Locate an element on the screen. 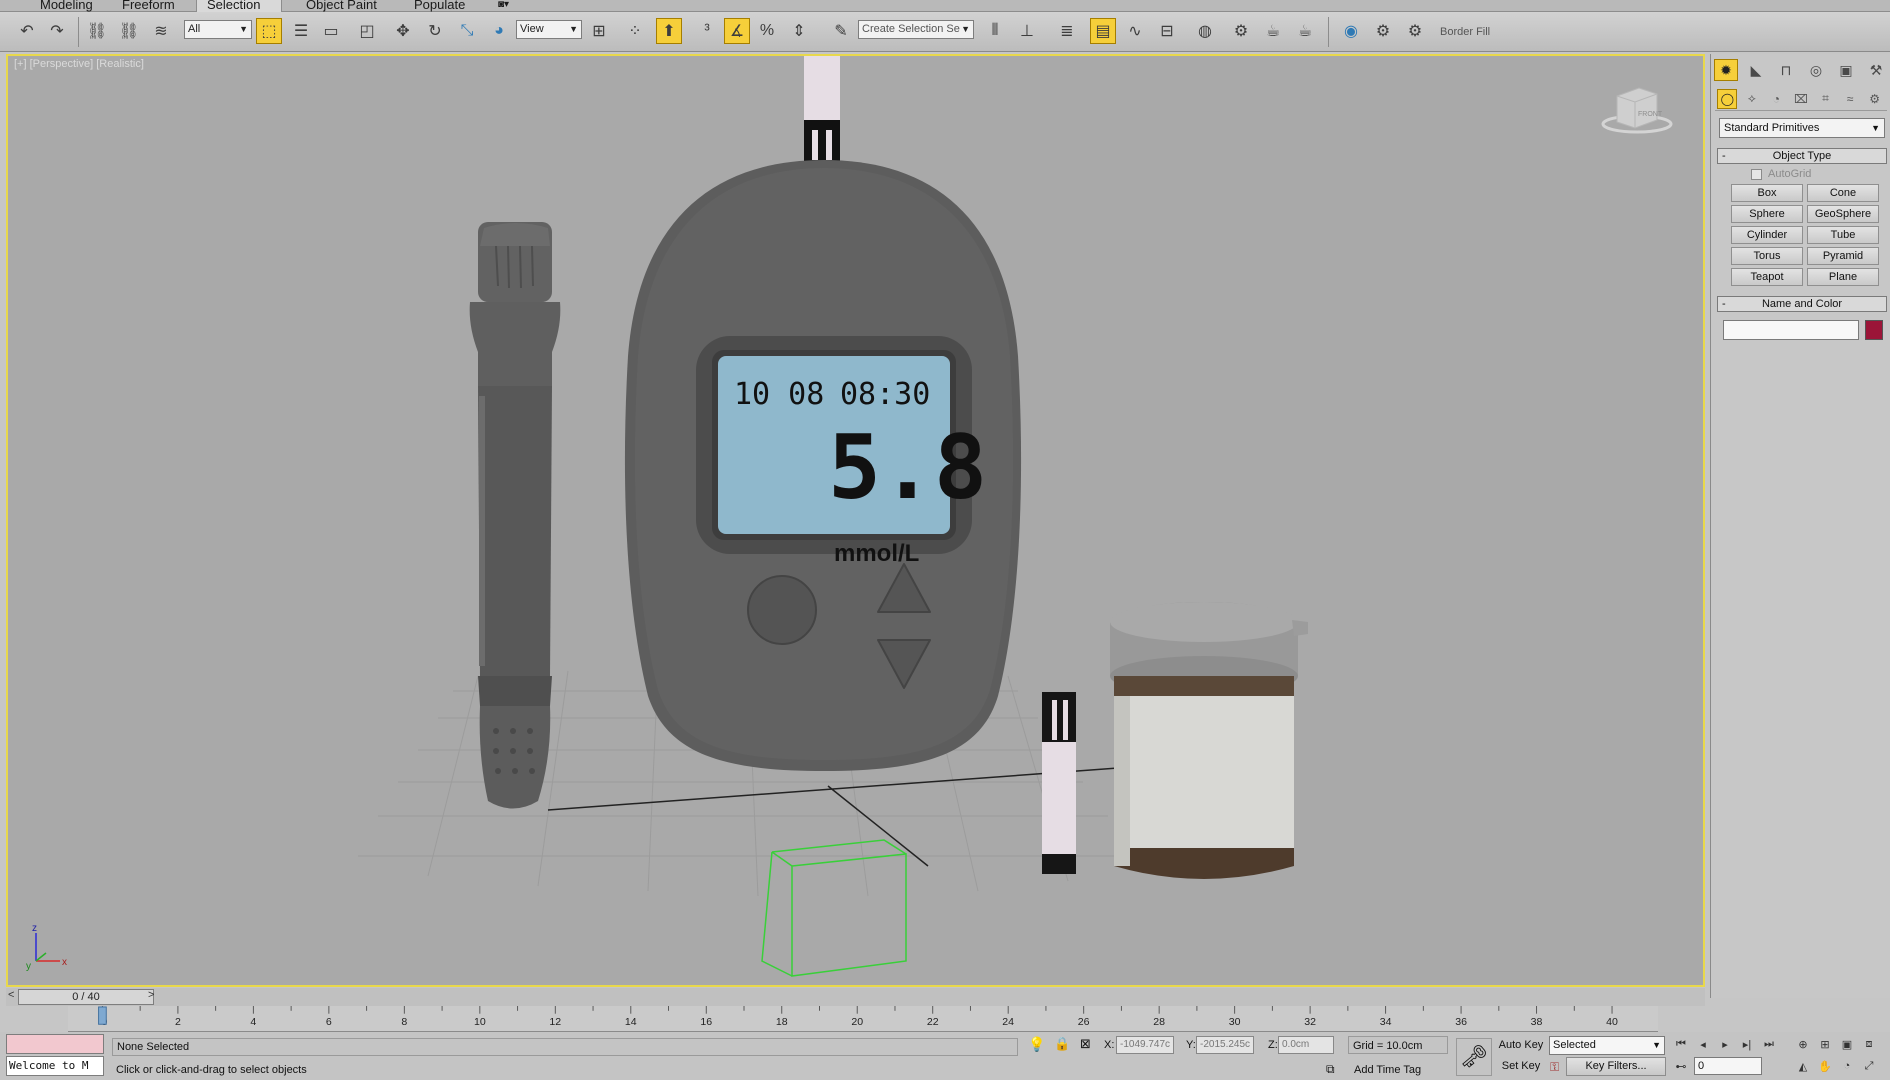  go-to-end-icon: ⏭ is located at coordinates (1769, 1044).